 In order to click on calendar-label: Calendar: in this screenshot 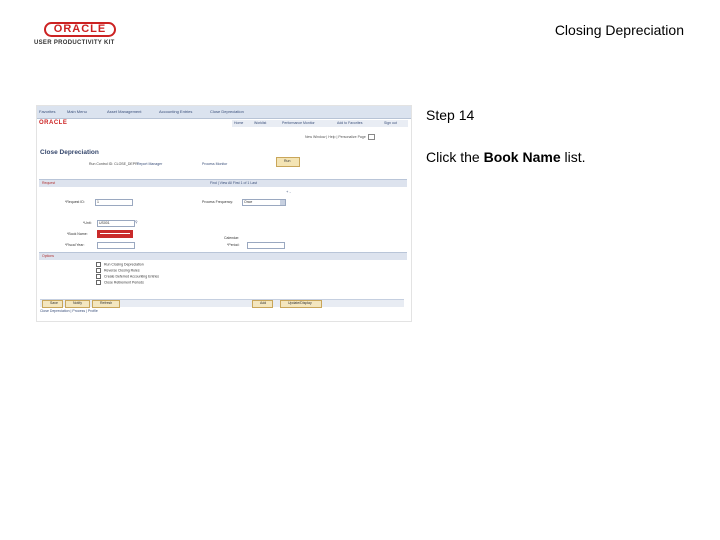, I will do `click(232, 238)`.